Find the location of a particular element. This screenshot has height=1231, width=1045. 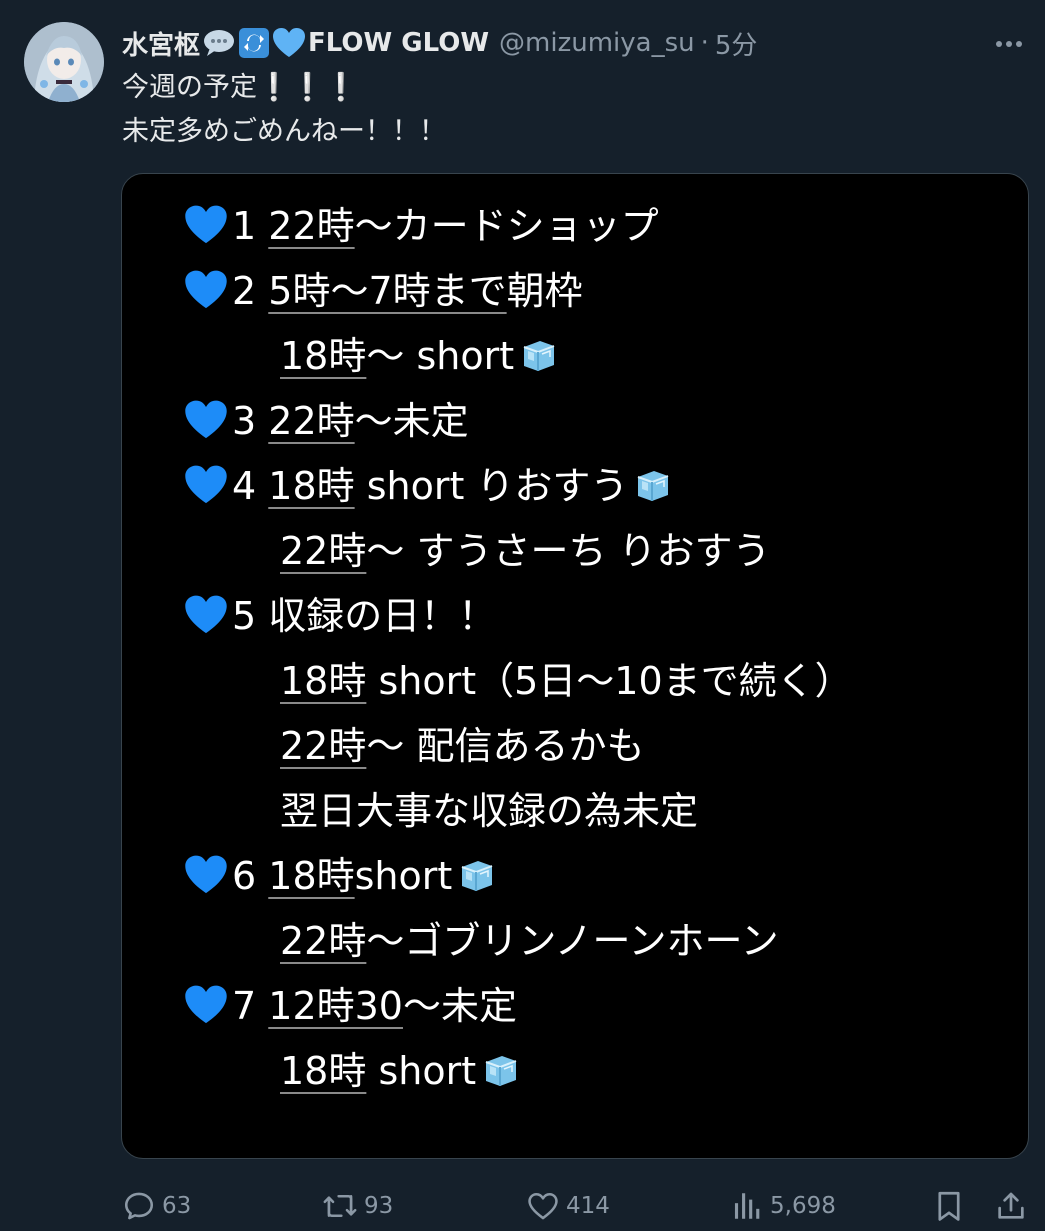

schedule-text: short（5日〜10まで続く） is located at coordinates (609, 681).